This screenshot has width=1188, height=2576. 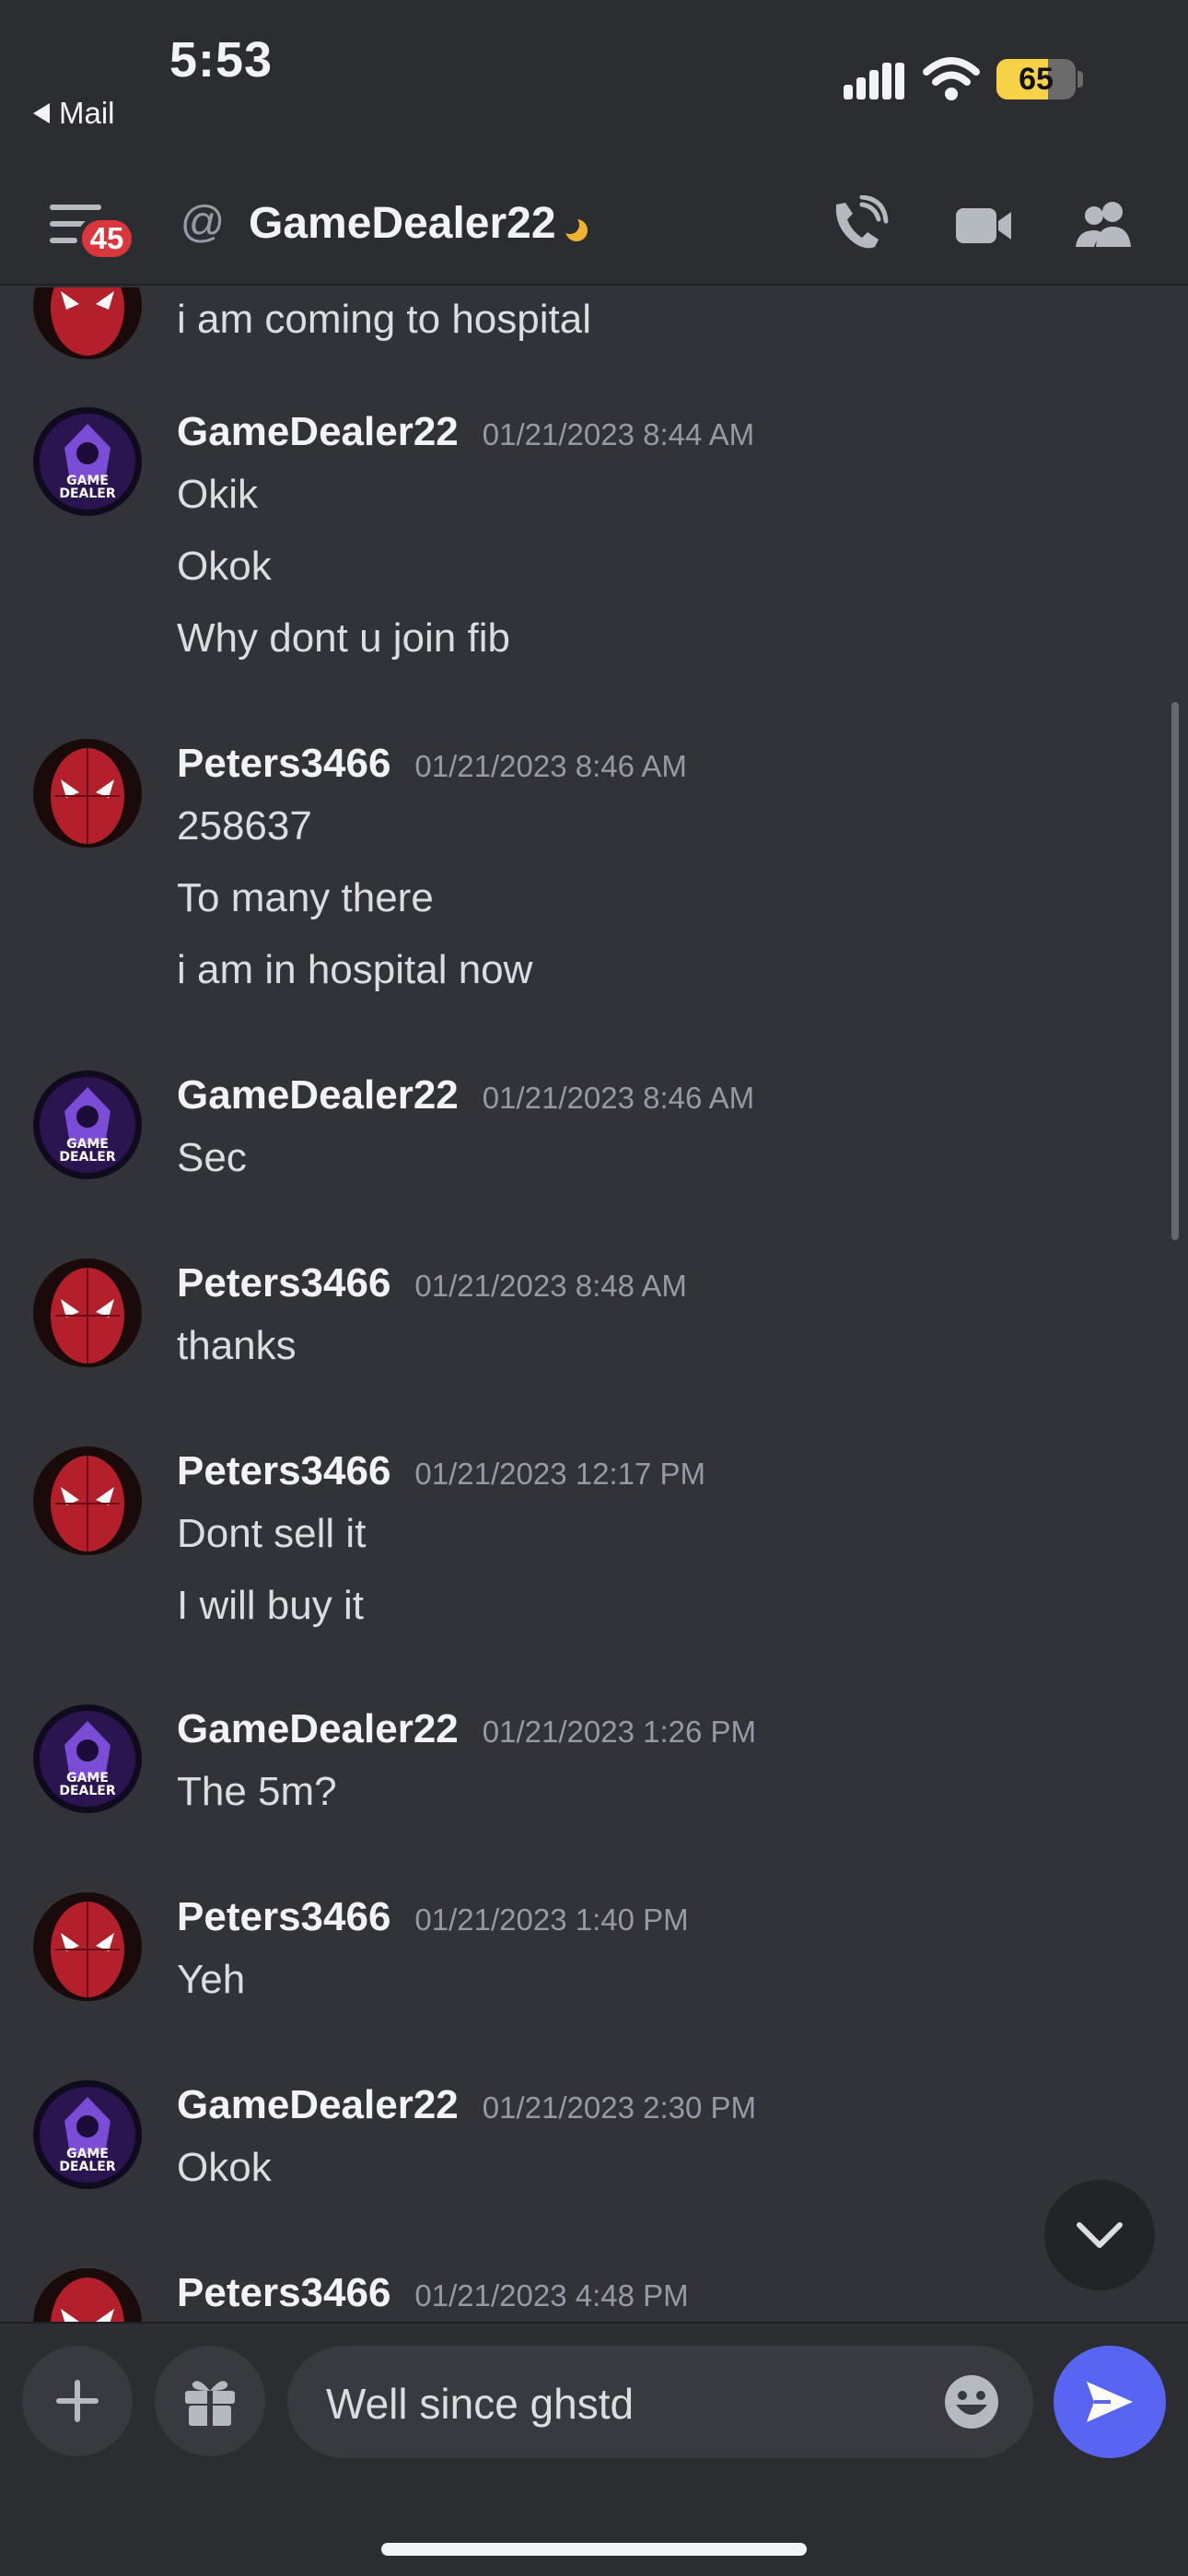 I want to click on plus-icon, so click(x=77, y=2401).